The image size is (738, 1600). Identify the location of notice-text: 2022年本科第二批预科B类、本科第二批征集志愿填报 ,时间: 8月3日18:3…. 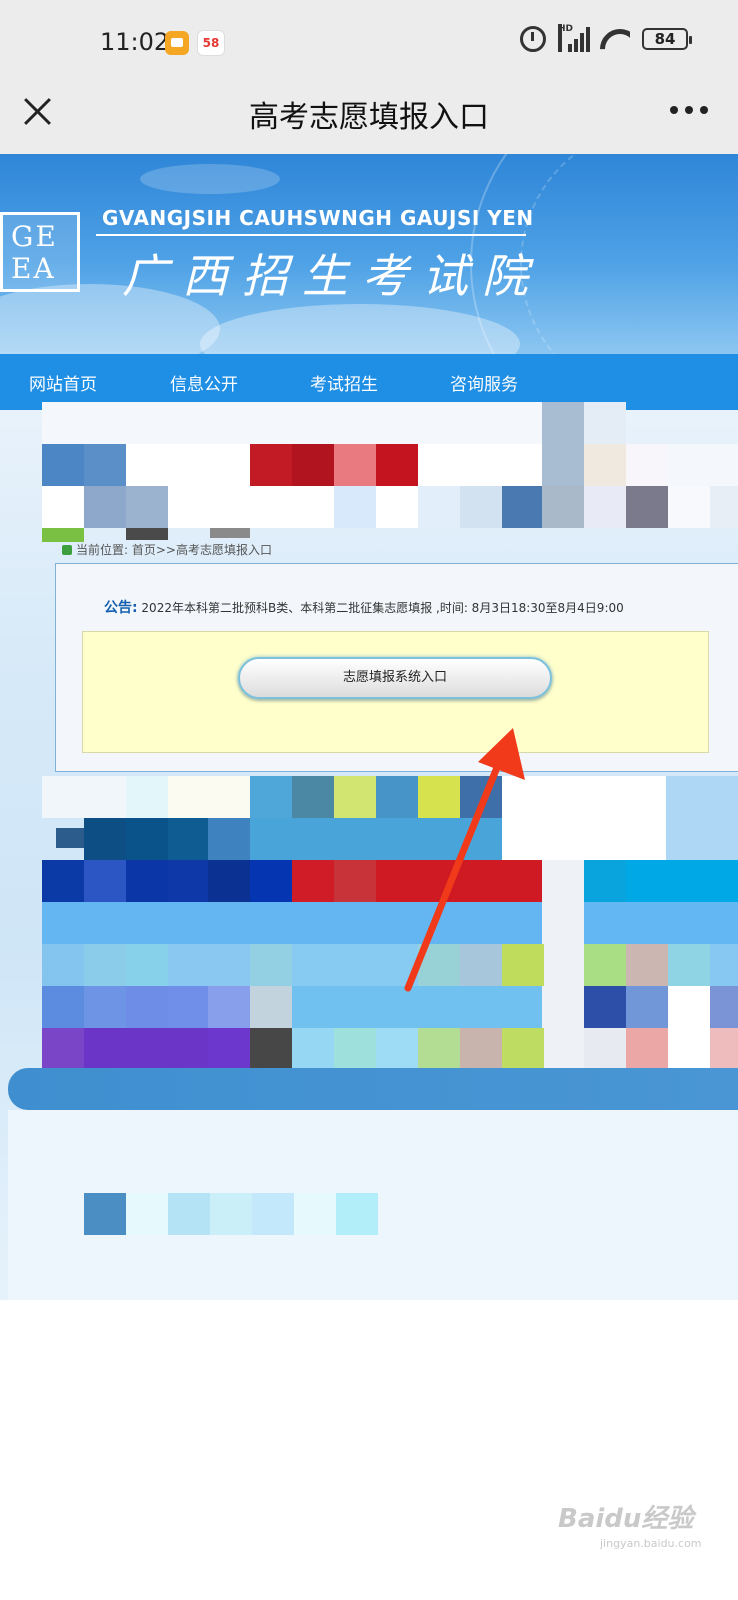
(380, 608).